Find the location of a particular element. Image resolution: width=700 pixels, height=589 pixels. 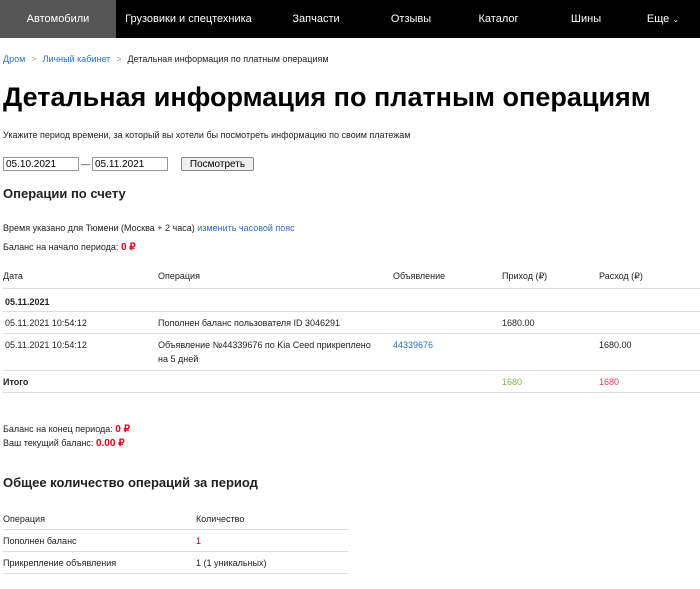

start-balance: Баланс на начало периода: 0 ₽ is located at coordinates (69, 247).